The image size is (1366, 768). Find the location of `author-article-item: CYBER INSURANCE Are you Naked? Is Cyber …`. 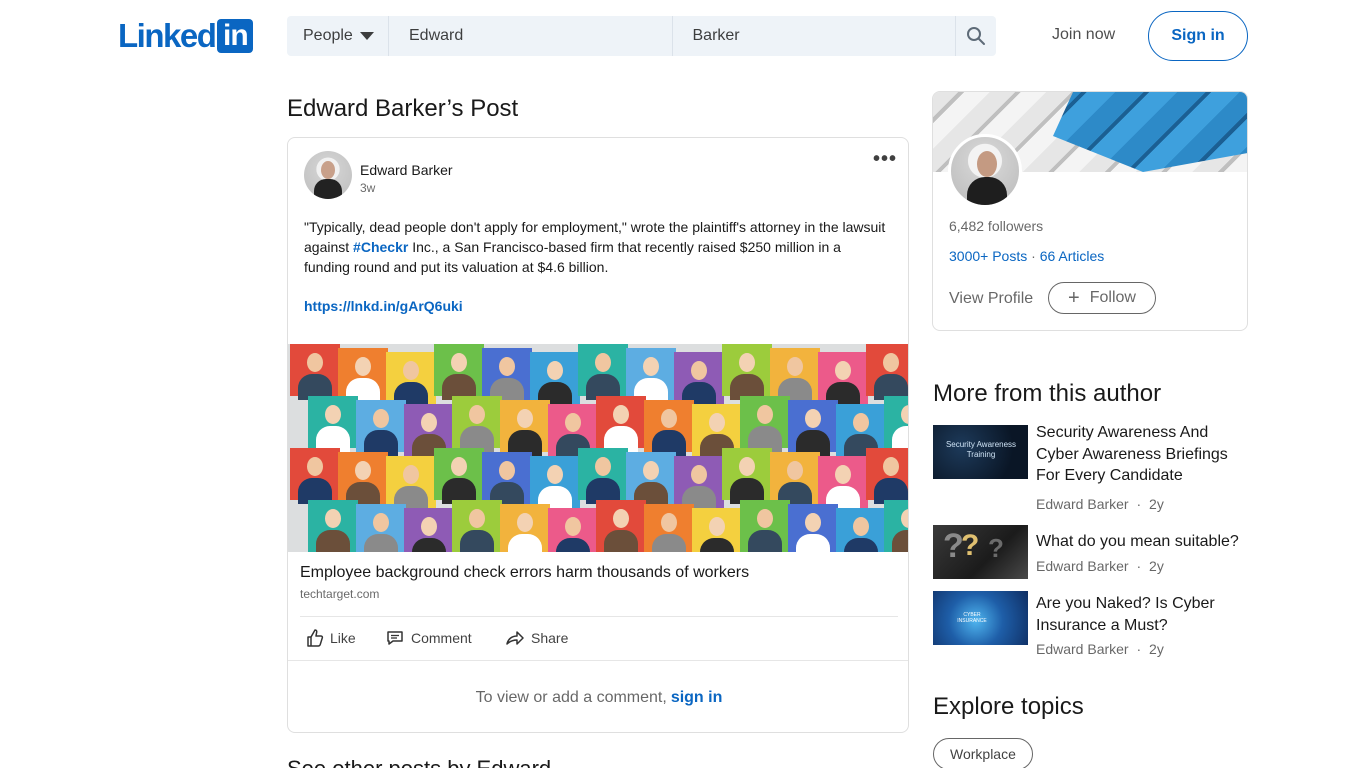

author-article-item: CYBER INSURANCE Are you Naked? Is Cyber … is located at coordinates (1091, 624).